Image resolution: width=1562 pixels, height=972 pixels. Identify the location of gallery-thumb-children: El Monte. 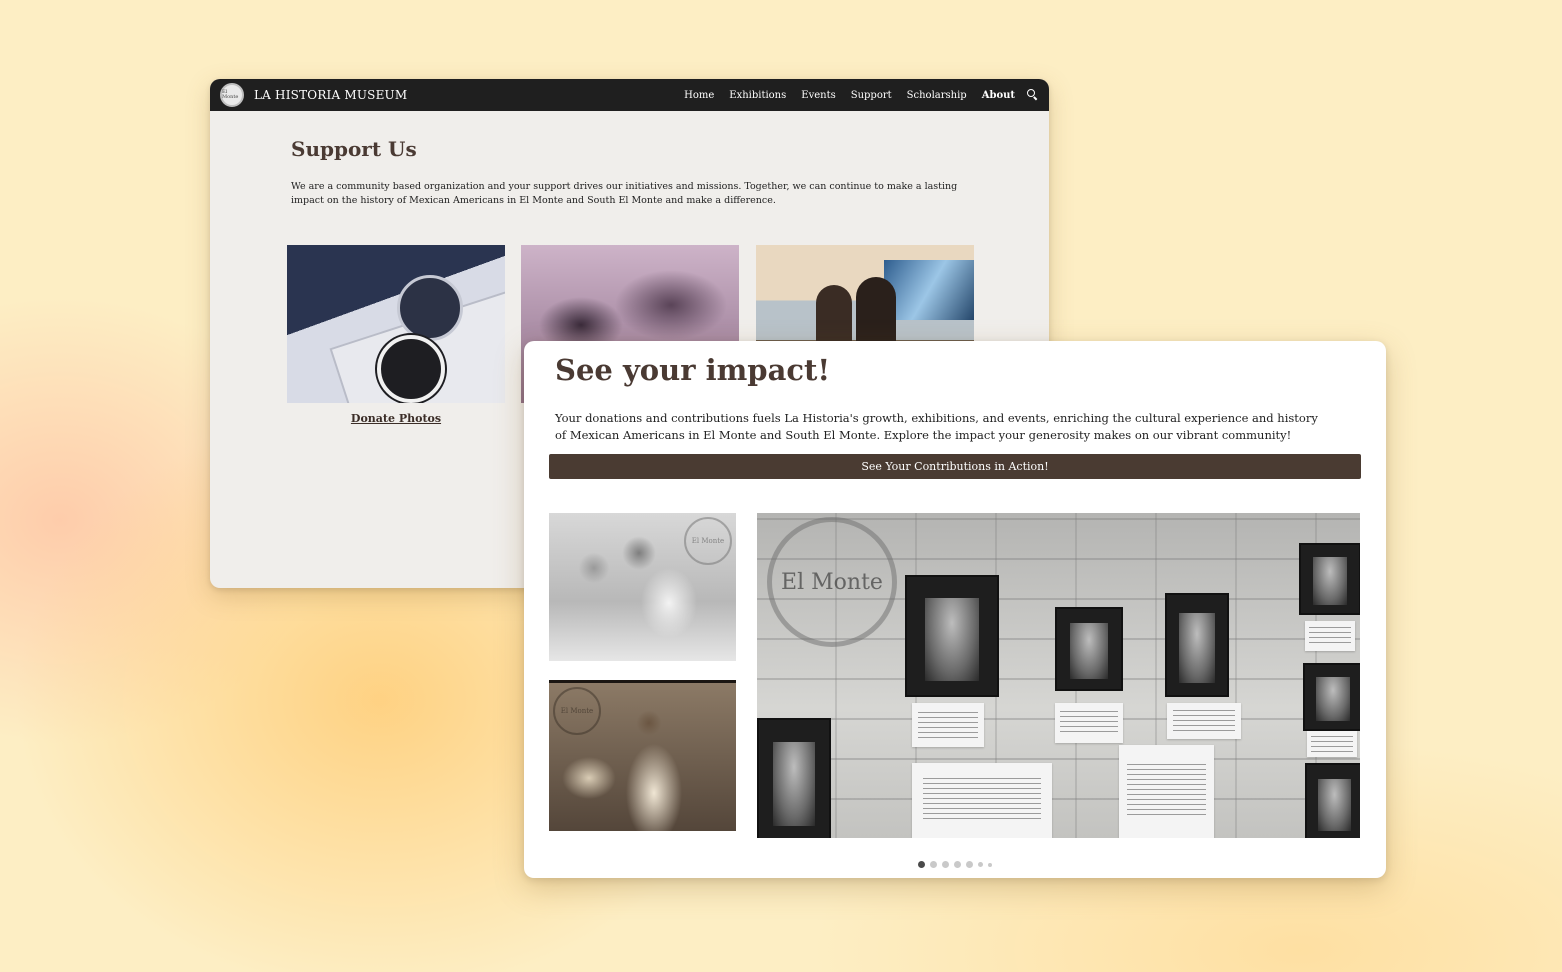
(642, 587).